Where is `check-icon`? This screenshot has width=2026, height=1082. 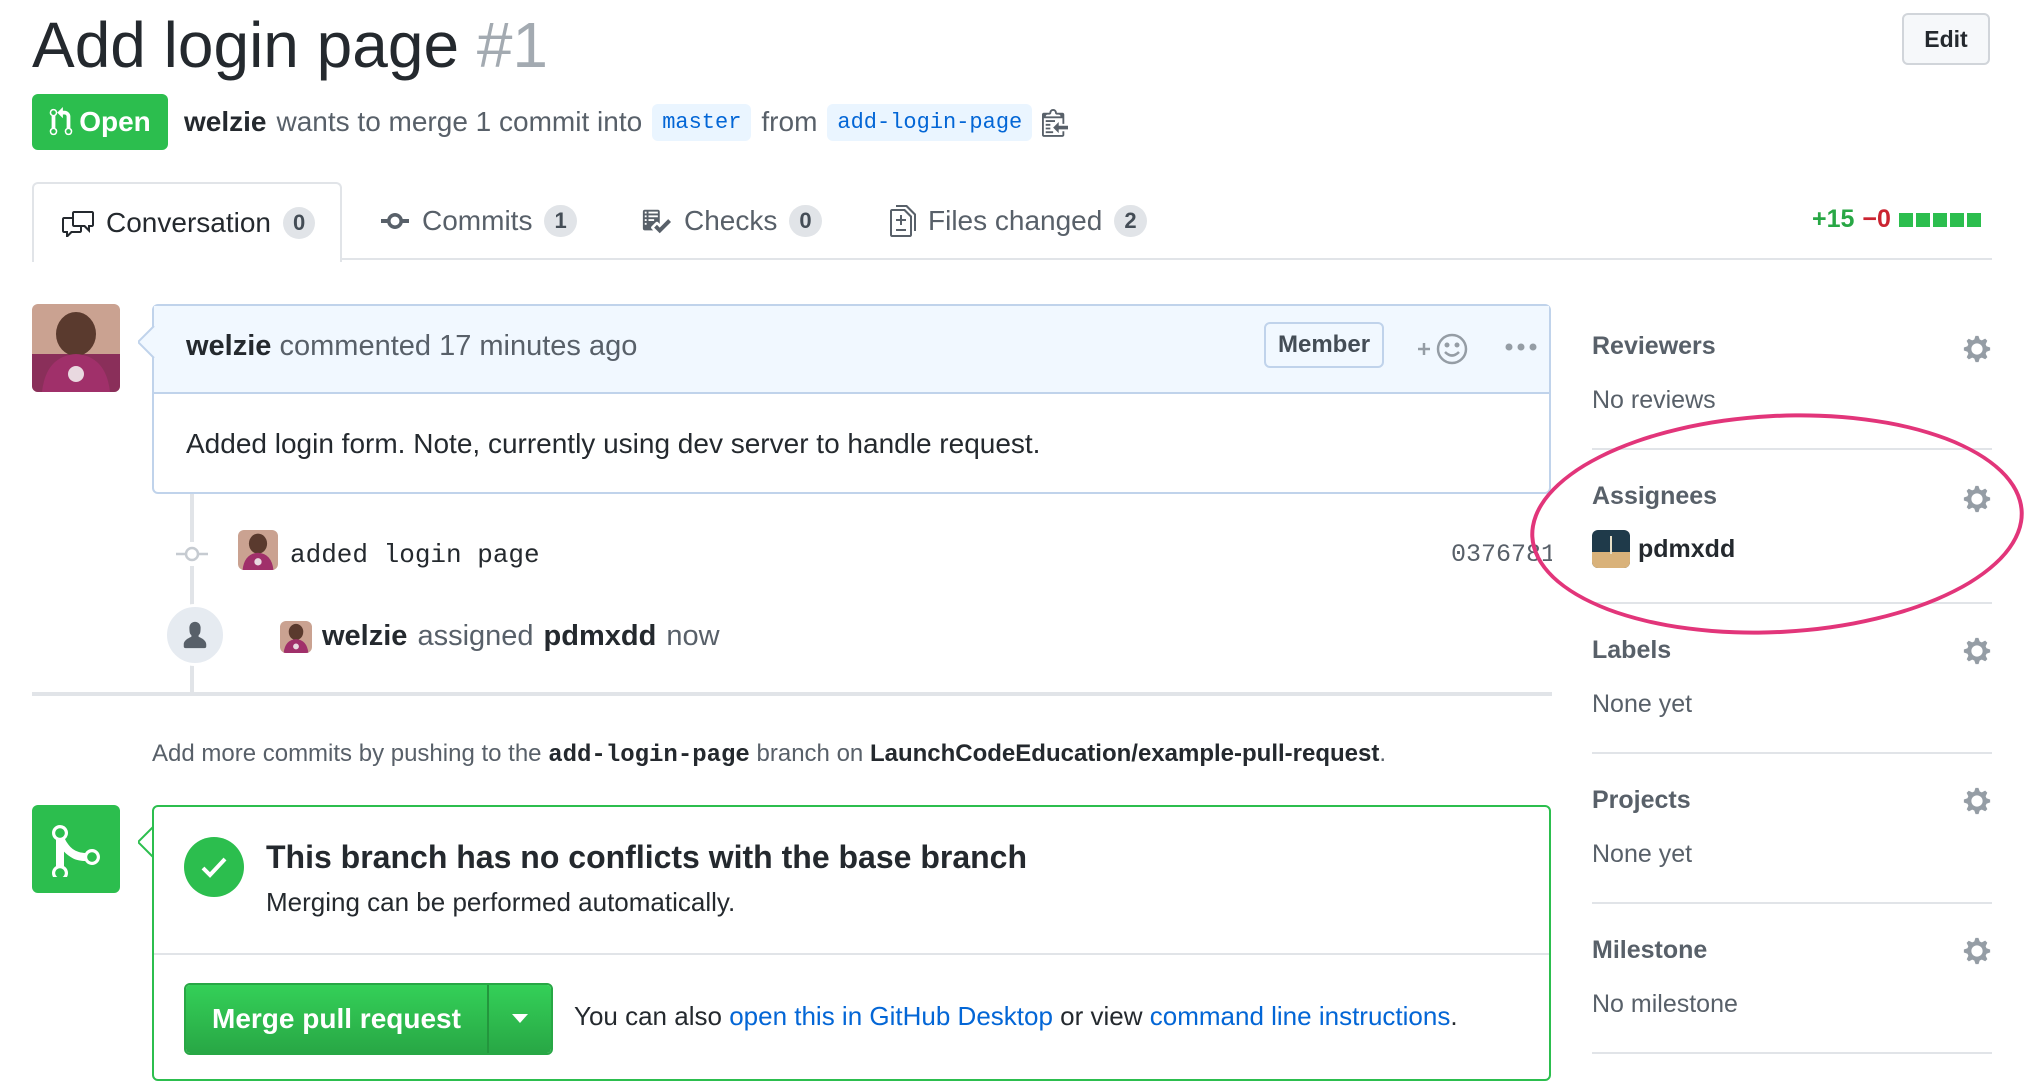 check-icon is located at coordinates (214, 867).